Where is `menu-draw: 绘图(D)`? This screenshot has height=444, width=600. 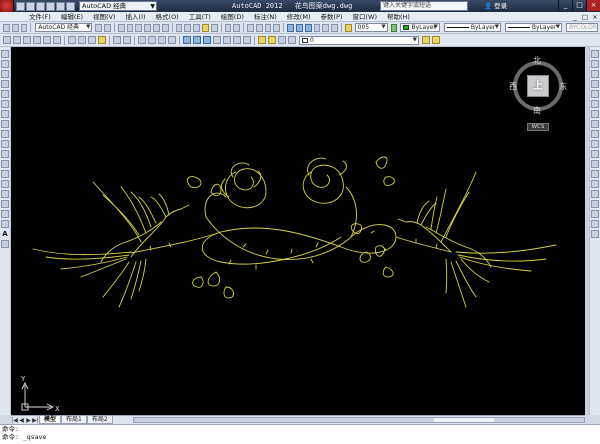
menu-draw: 绘图(D) is located at coordinates (232, 17).